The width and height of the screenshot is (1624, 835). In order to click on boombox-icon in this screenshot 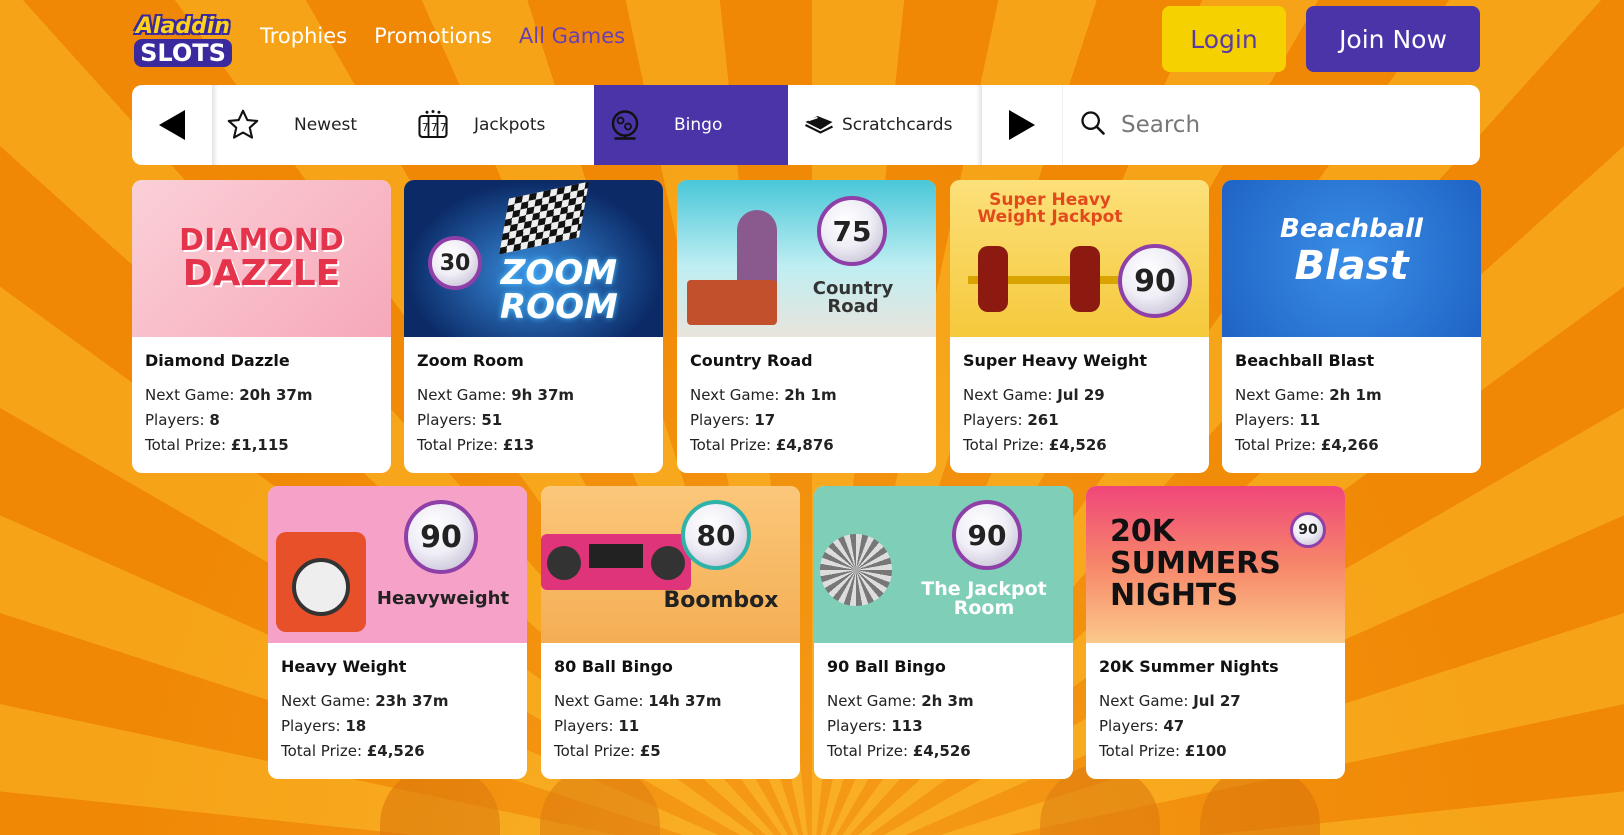, I will do `click(616, 562)`.